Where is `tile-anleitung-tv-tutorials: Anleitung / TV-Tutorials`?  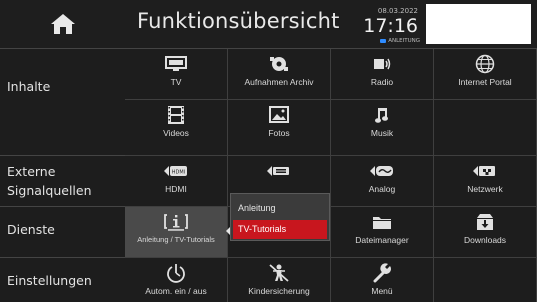 tile-anleitung-tv-tutorials: Anleitung / TV-Tutorials is located at coordinates (176, 232).